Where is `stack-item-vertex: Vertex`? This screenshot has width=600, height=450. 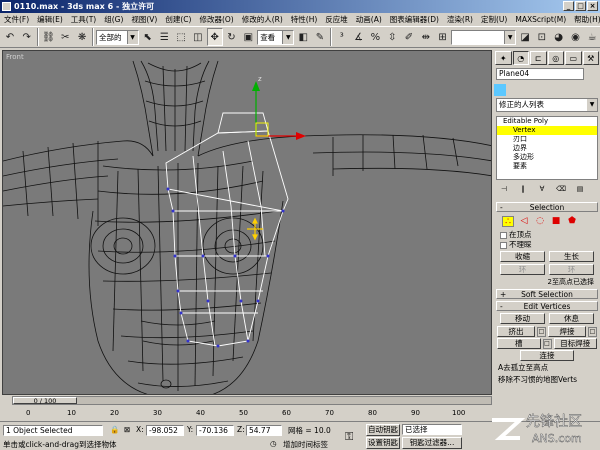
stack-item-vertex: Vertex is located at coordinates (547, 130).